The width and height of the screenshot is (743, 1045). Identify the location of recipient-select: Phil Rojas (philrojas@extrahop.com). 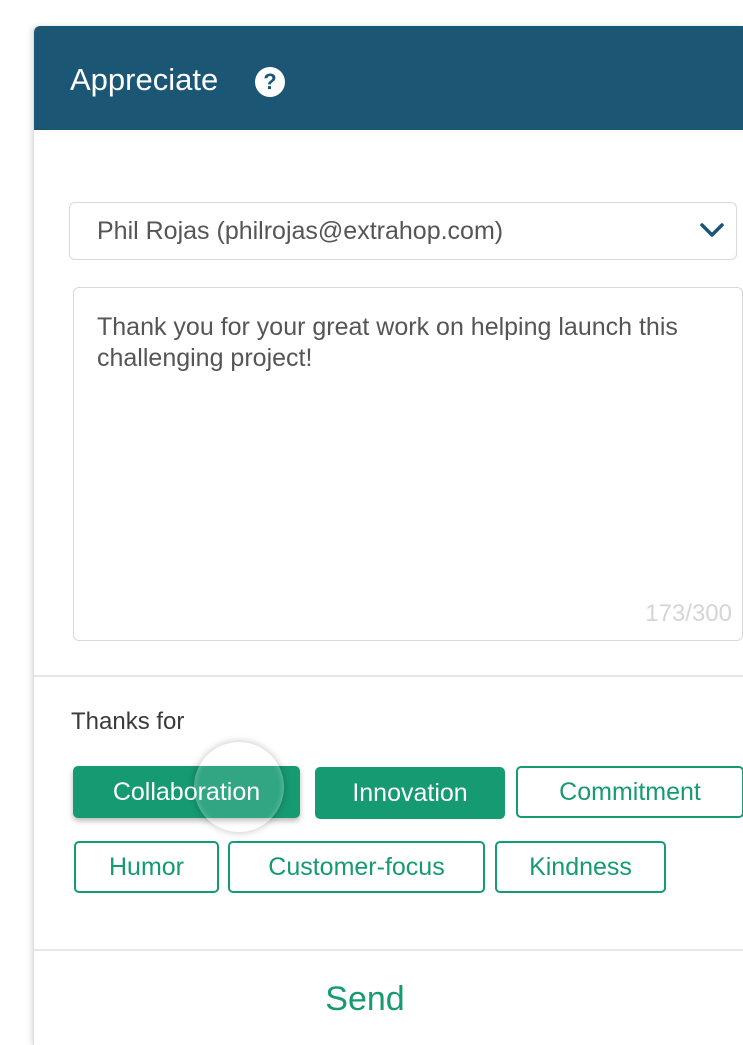
(403, 231).